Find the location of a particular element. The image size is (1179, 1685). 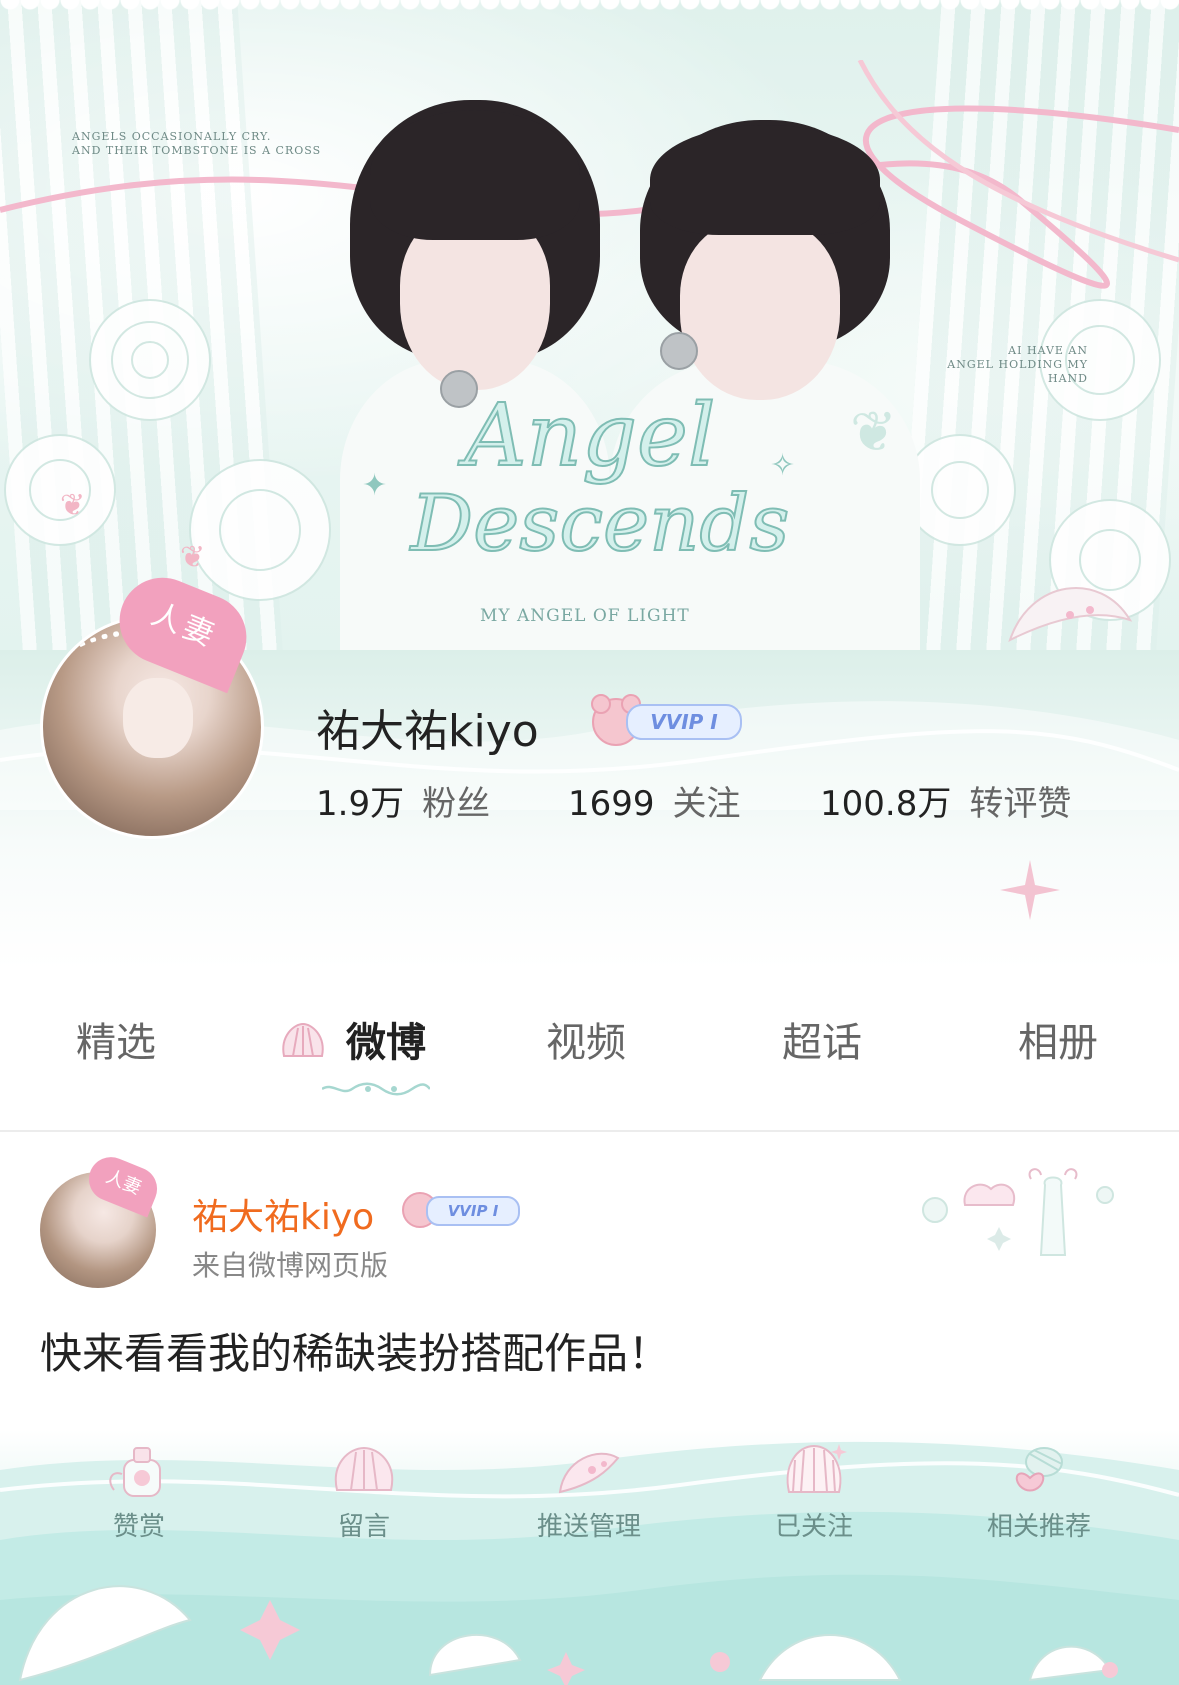

tab-active-indicator is located at coordinates (376, 1089).